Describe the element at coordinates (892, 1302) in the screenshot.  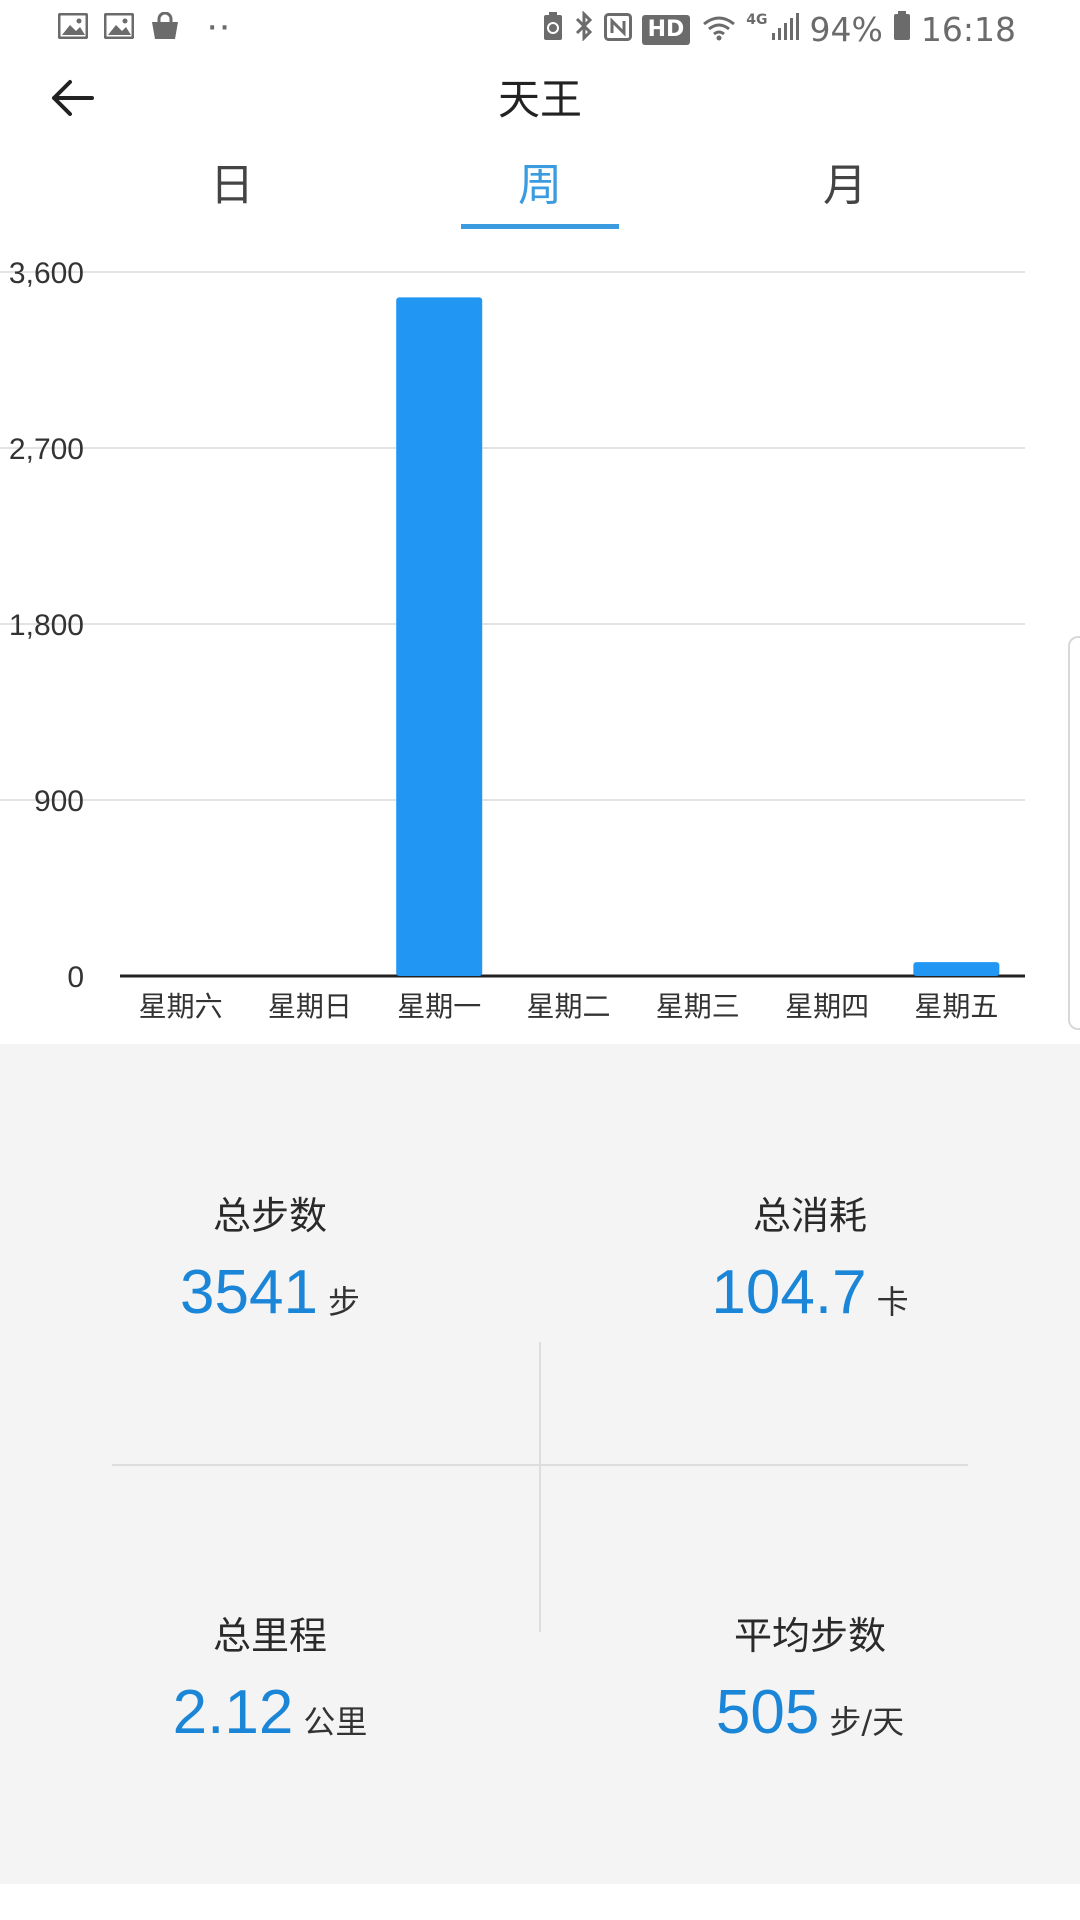
I see `stat-unit: 卡` at that location.